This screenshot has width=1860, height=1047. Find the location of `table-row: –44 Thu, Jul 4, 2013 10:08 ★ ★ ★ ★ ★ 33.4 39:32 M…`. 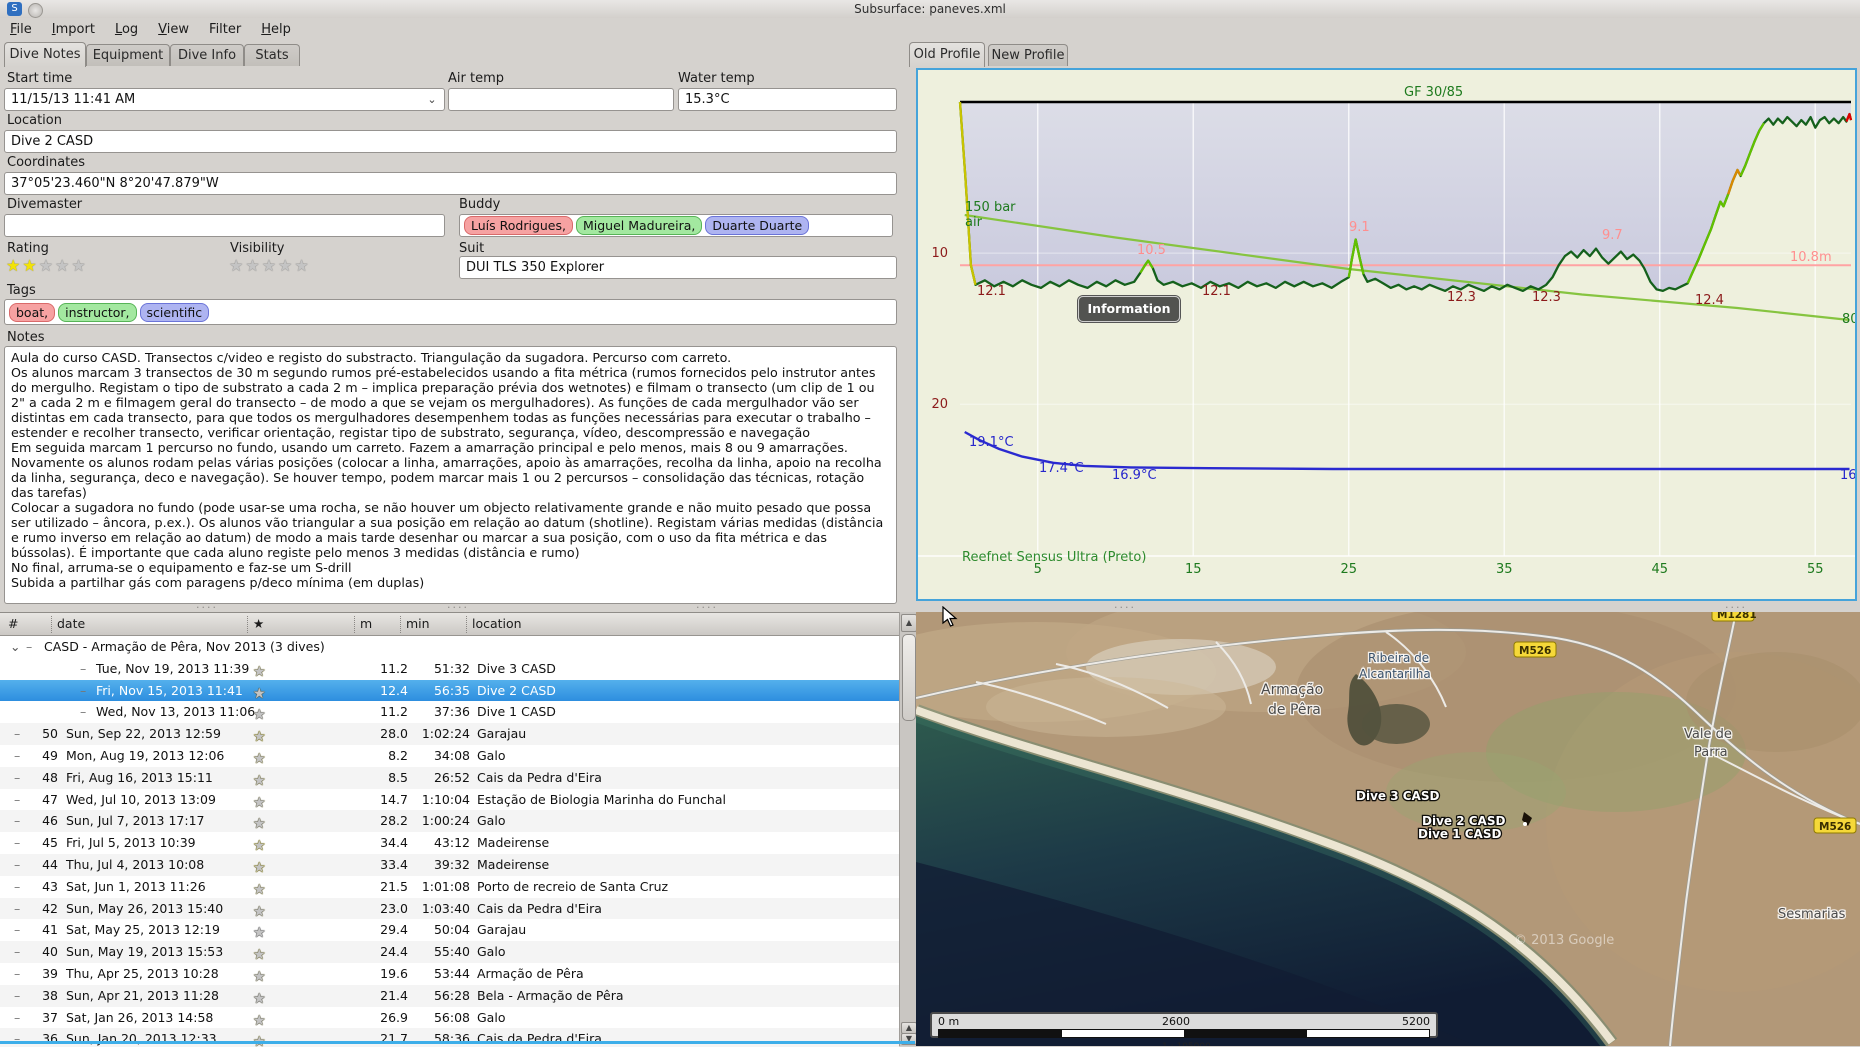

table-row: –44 Thu, Jul 4, 2013 10:08 ★ ★ ★ ★ ★ 33.4 39:32 M… is located at coordinates (449, 864).